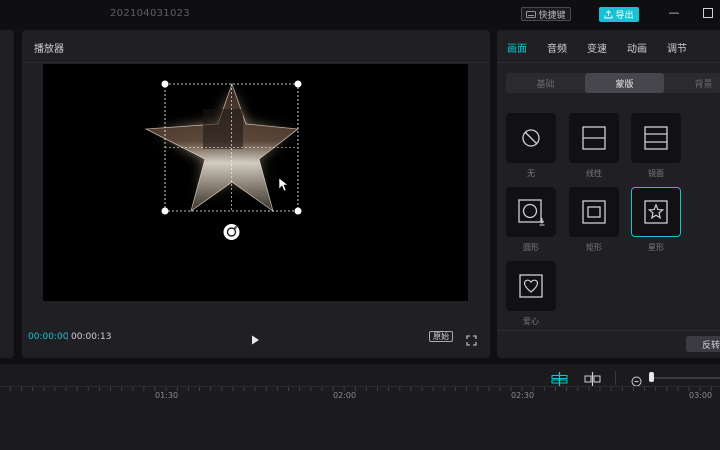  I want to click on tab-audio: 音频, so click(557, 47).